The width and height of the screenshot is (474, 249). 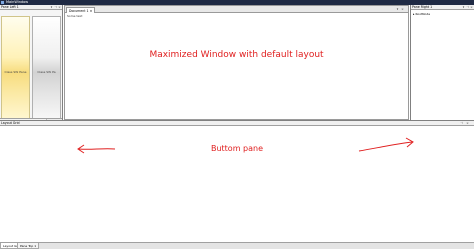 I want to click on bottom-pane-header: Layout Grid, so click(x=237, y=123).